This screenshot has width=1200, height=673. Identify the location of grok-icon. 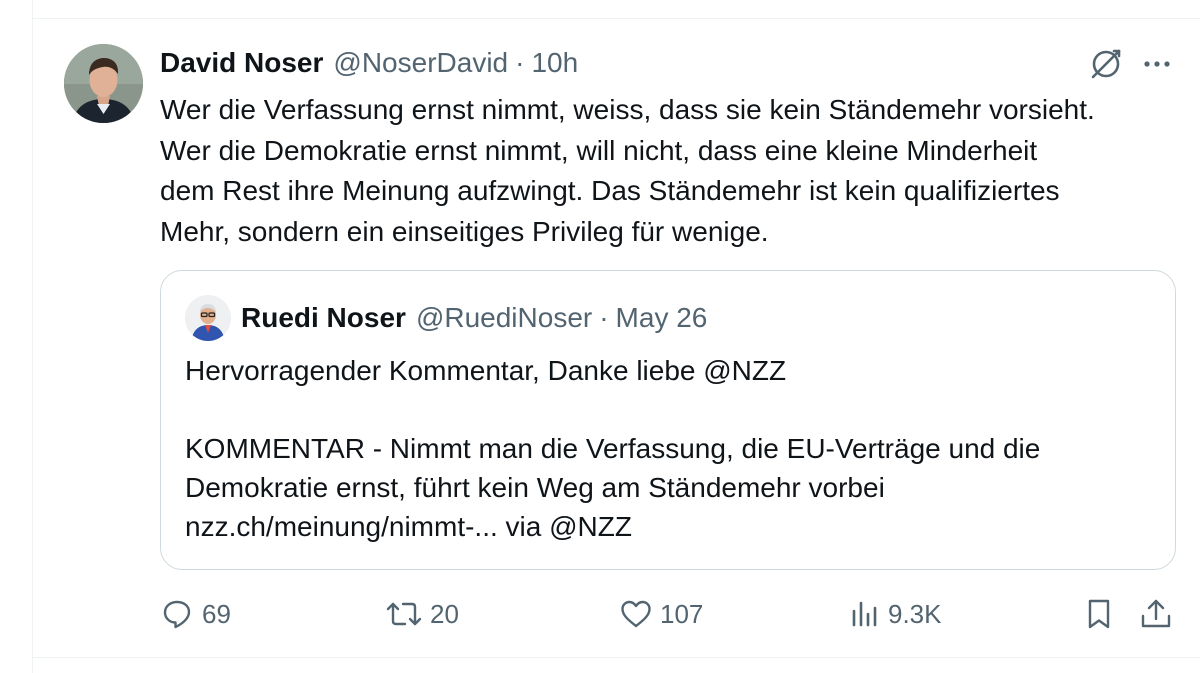
(1106, 64).